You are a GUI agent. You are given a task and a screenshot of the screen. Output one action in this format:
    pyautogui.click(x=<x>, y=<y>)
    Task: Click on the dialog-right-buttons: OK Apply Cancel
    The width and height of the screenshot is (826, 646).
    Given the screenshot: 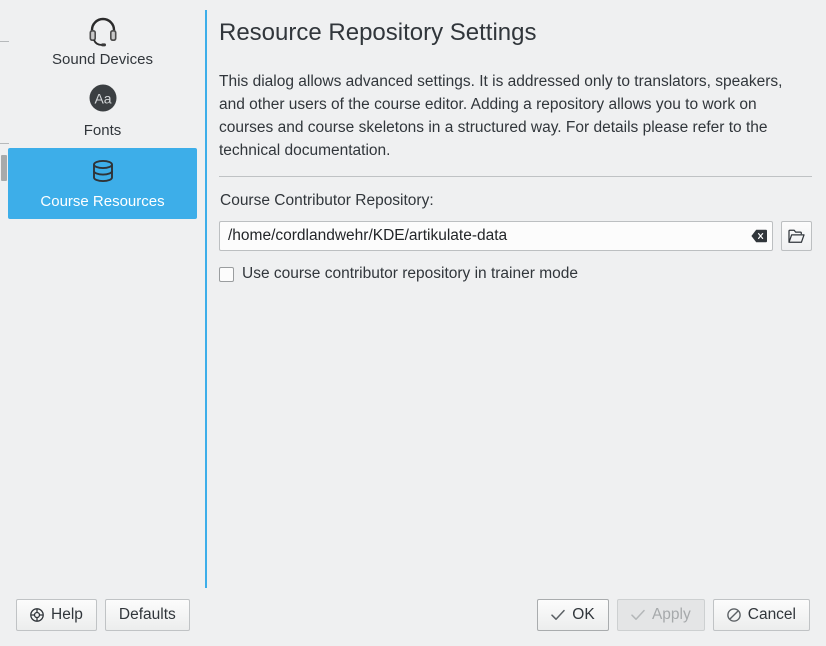 What is the action you would take?
    pyautogui.click(x=673, y=615)
    